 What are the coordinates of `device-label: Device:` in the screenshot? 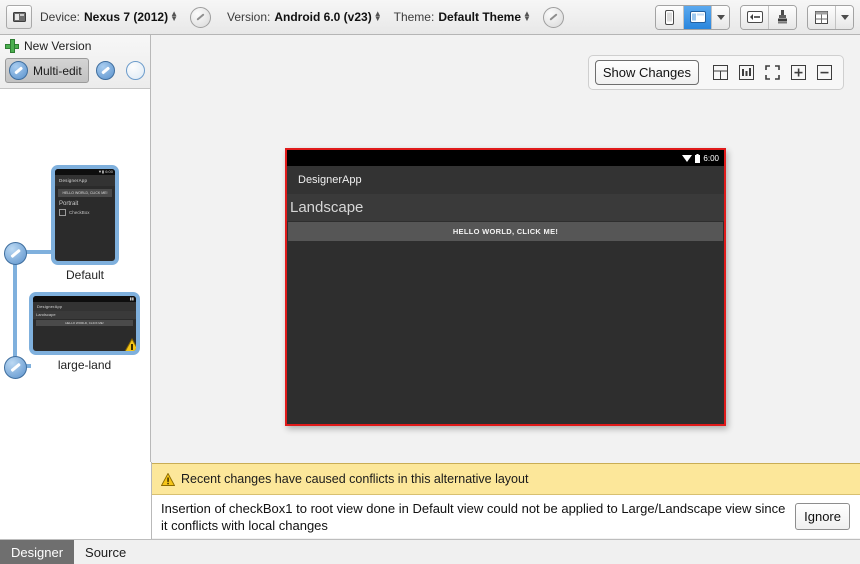 It's located at (60, 17).